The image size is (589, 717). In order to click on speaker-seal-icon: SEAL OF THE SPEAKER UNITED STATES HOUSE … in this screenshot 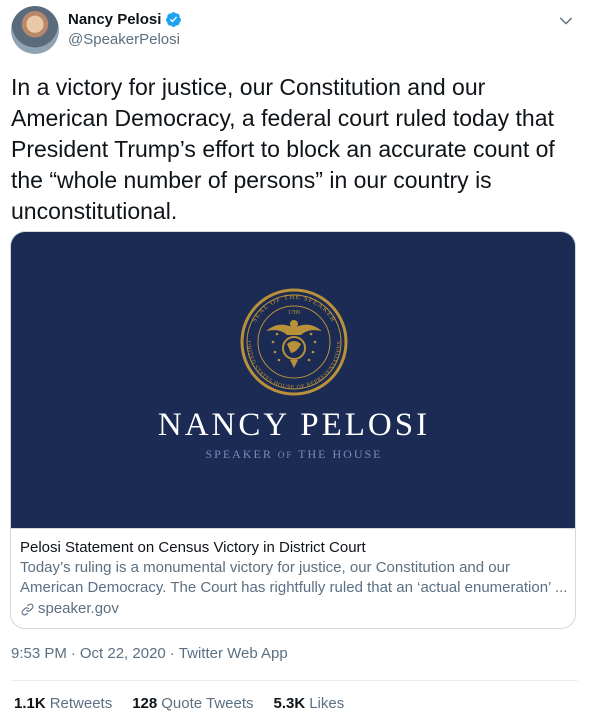, I will do `click(294, 342)`.